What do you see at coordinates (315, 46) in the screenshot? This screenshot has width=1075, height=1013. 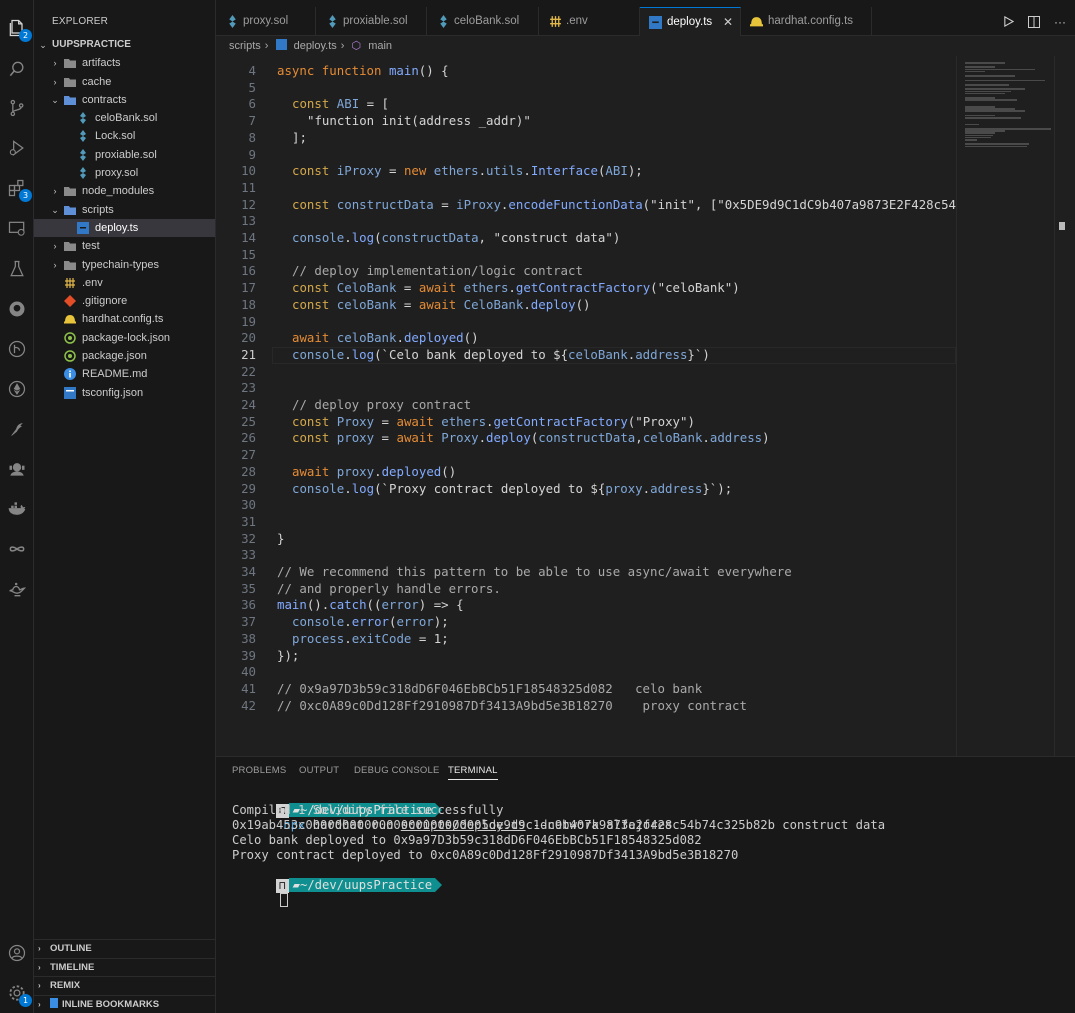 I see `breadcrumb-file: deploy.ts` at bounding box center [315, 46].